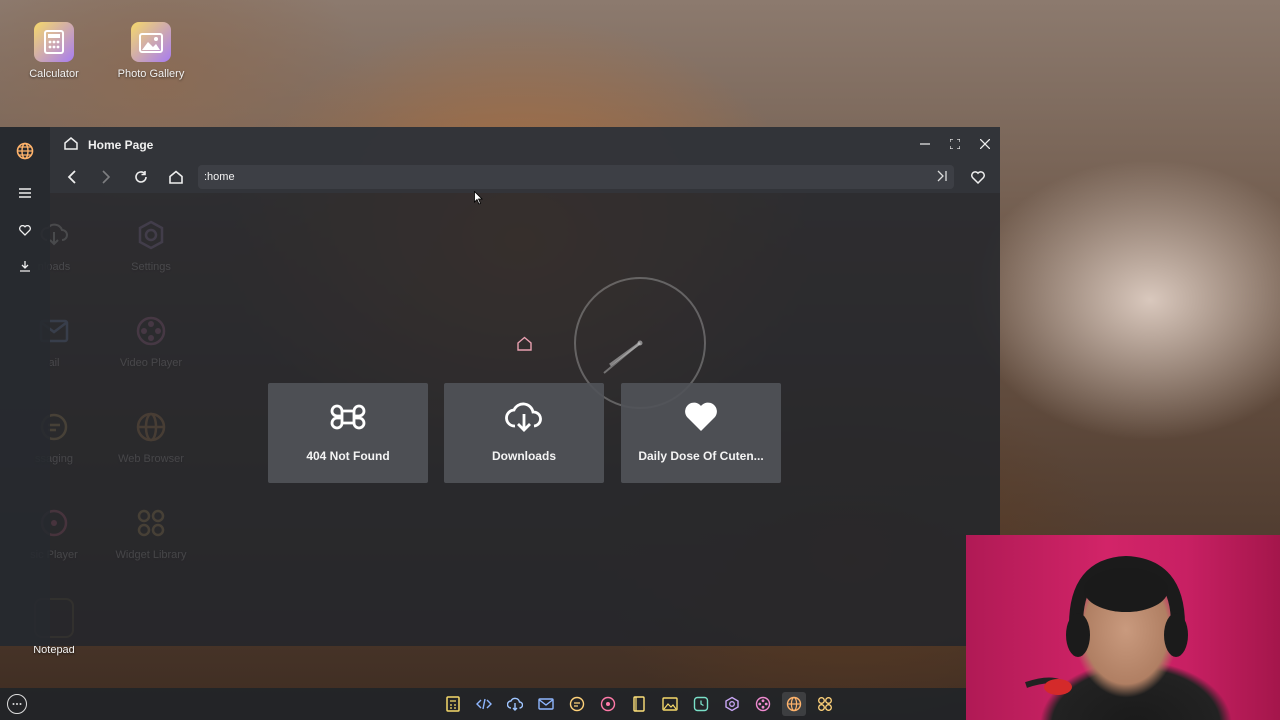 This screenshot has height=720, width=1280. I want to click on menu-icon, so click(25, 193).